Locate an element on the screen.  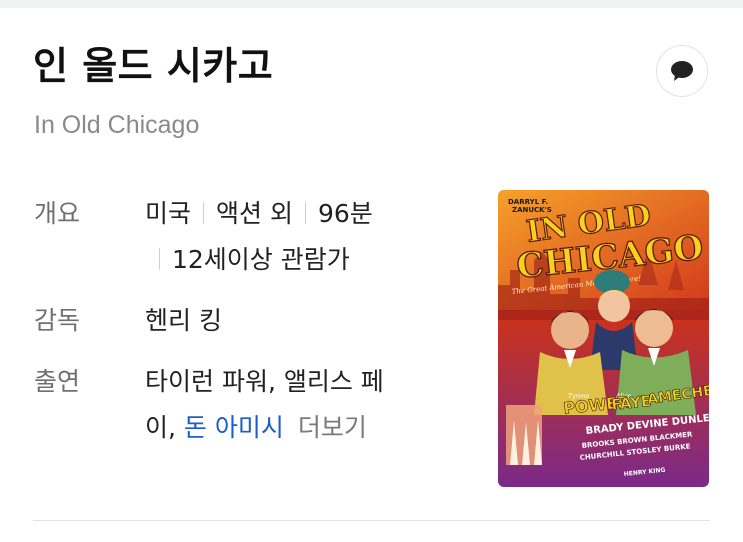
speech-bubble-icon is located at coordinates (682, 71).